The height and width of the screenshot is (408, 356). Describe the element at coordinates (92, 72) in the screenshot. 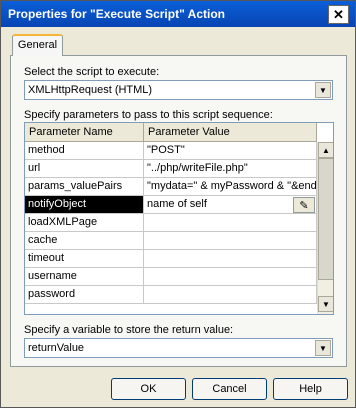

I see `script-label: Select the script to execute:` at that location.